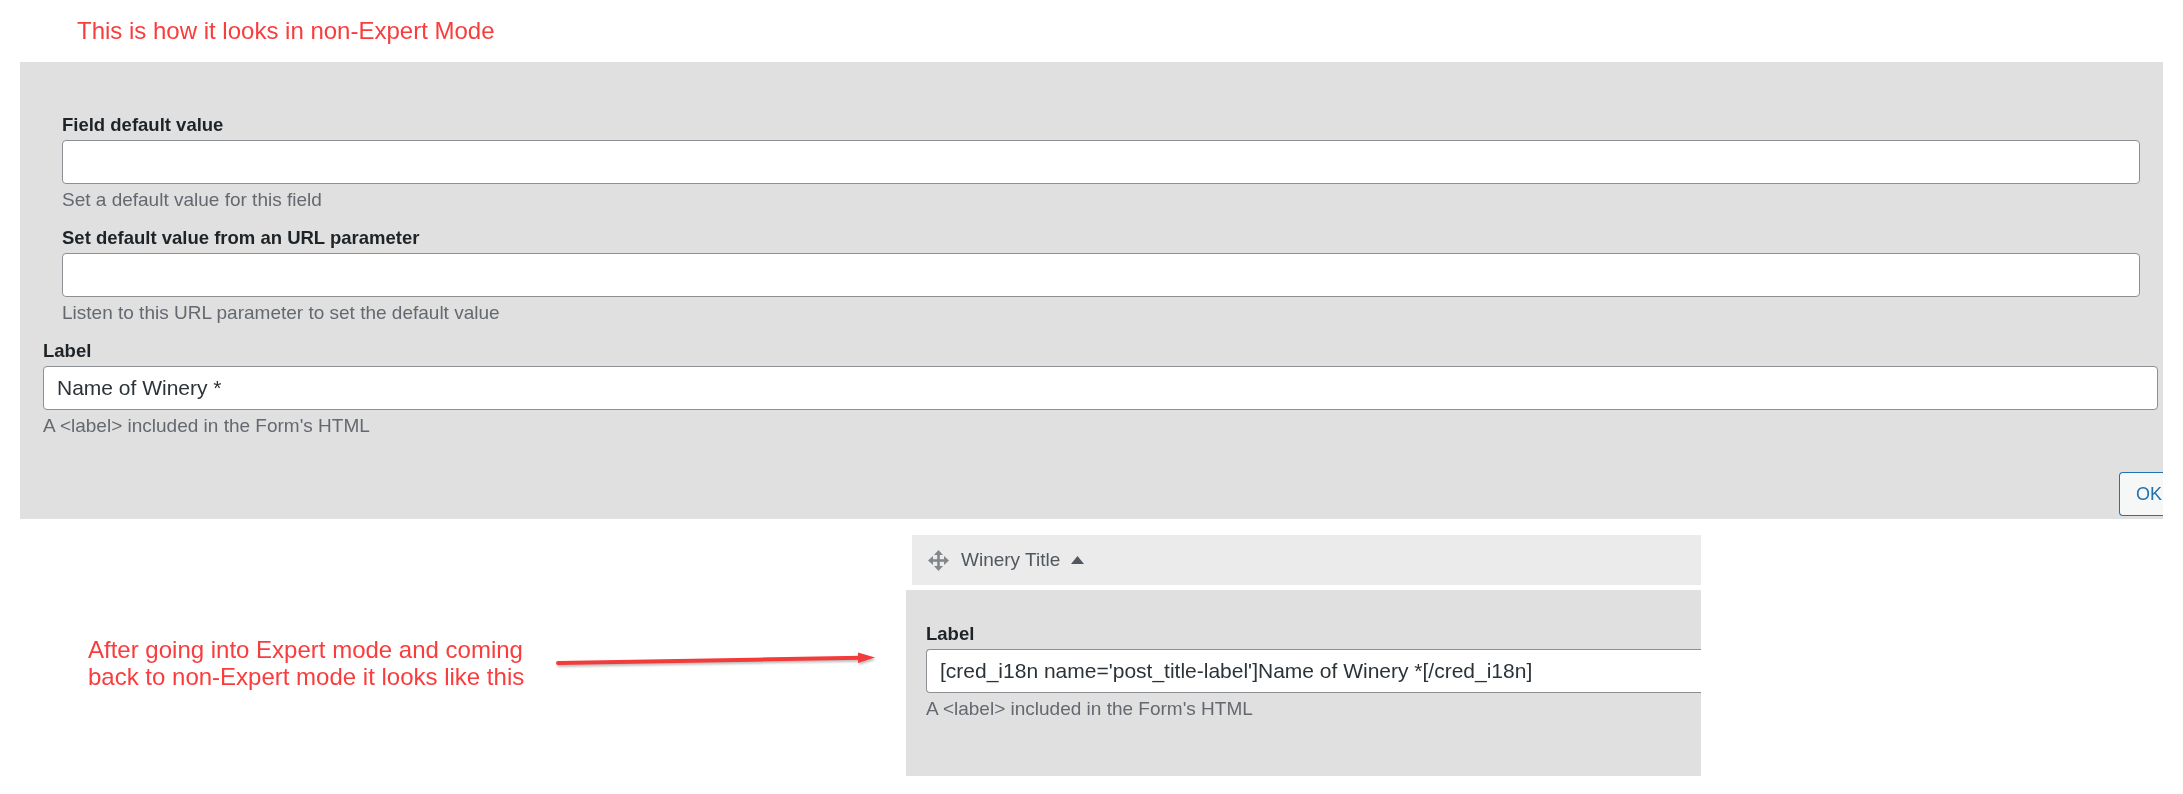 Image resolution: width=2183 pixels, height=794 pixels. Describe the element at coordinates (938, 560) in the screenshot. I see `move-icon` at that location.